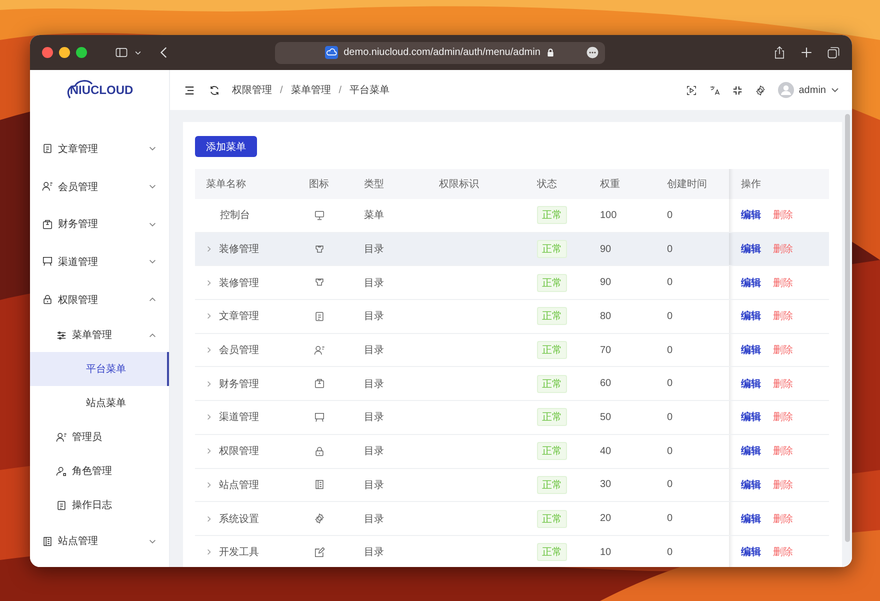 The width and height of the screenshot is (880, 601). I want to click on share-icon, so click(779, 52).